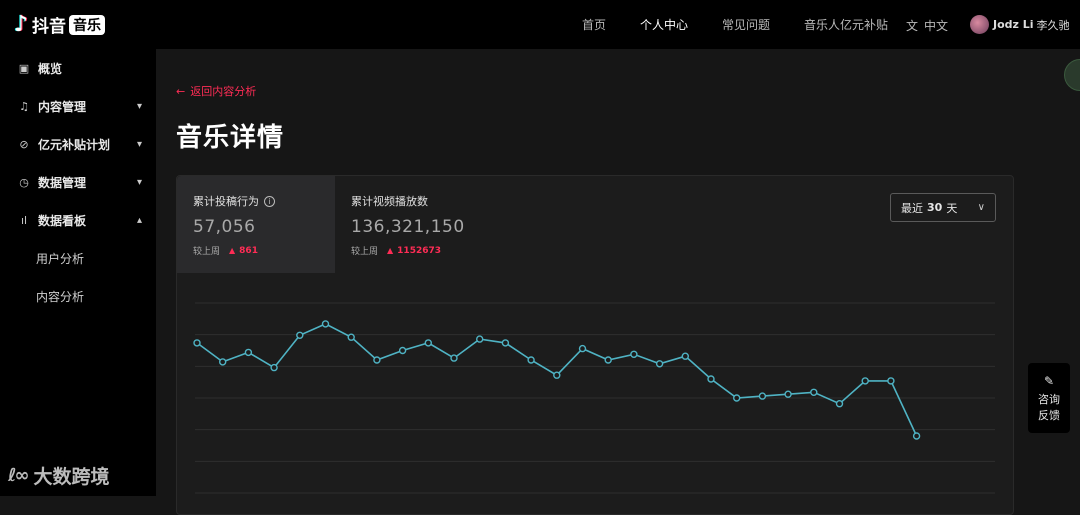 The width and height of the screenshot is (1080, 515). What do you see at coordinates (846, 24) in the screenshot?
I see `nav-subsidy: 音乐人亿元补贴` at bounding box center [846, 24].